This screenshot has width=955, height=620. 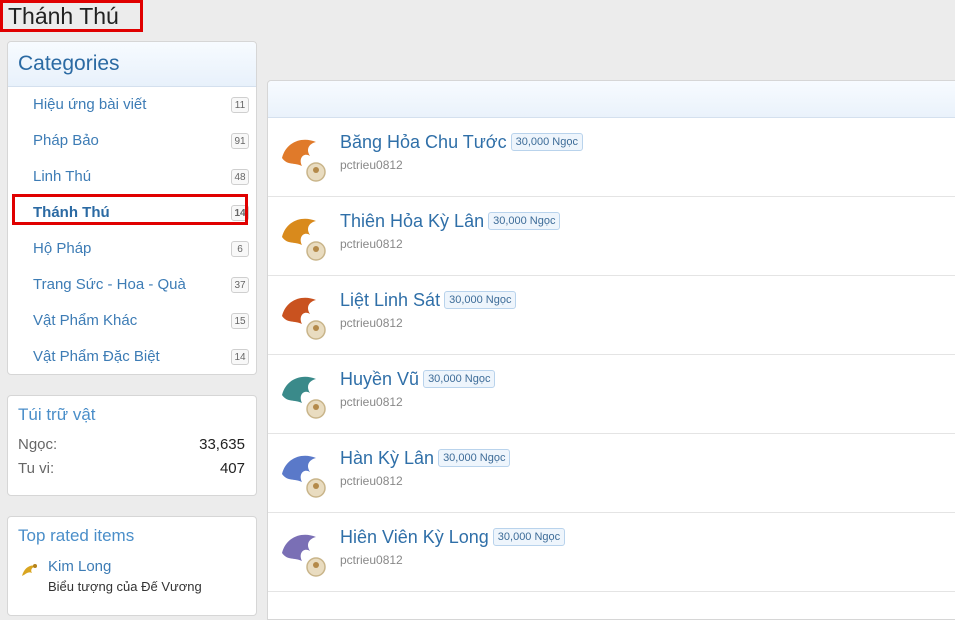 I want to click on item-title: Hiên Viên Kỳ Long 30,000 Ngọc, so click(x=453, y=537).